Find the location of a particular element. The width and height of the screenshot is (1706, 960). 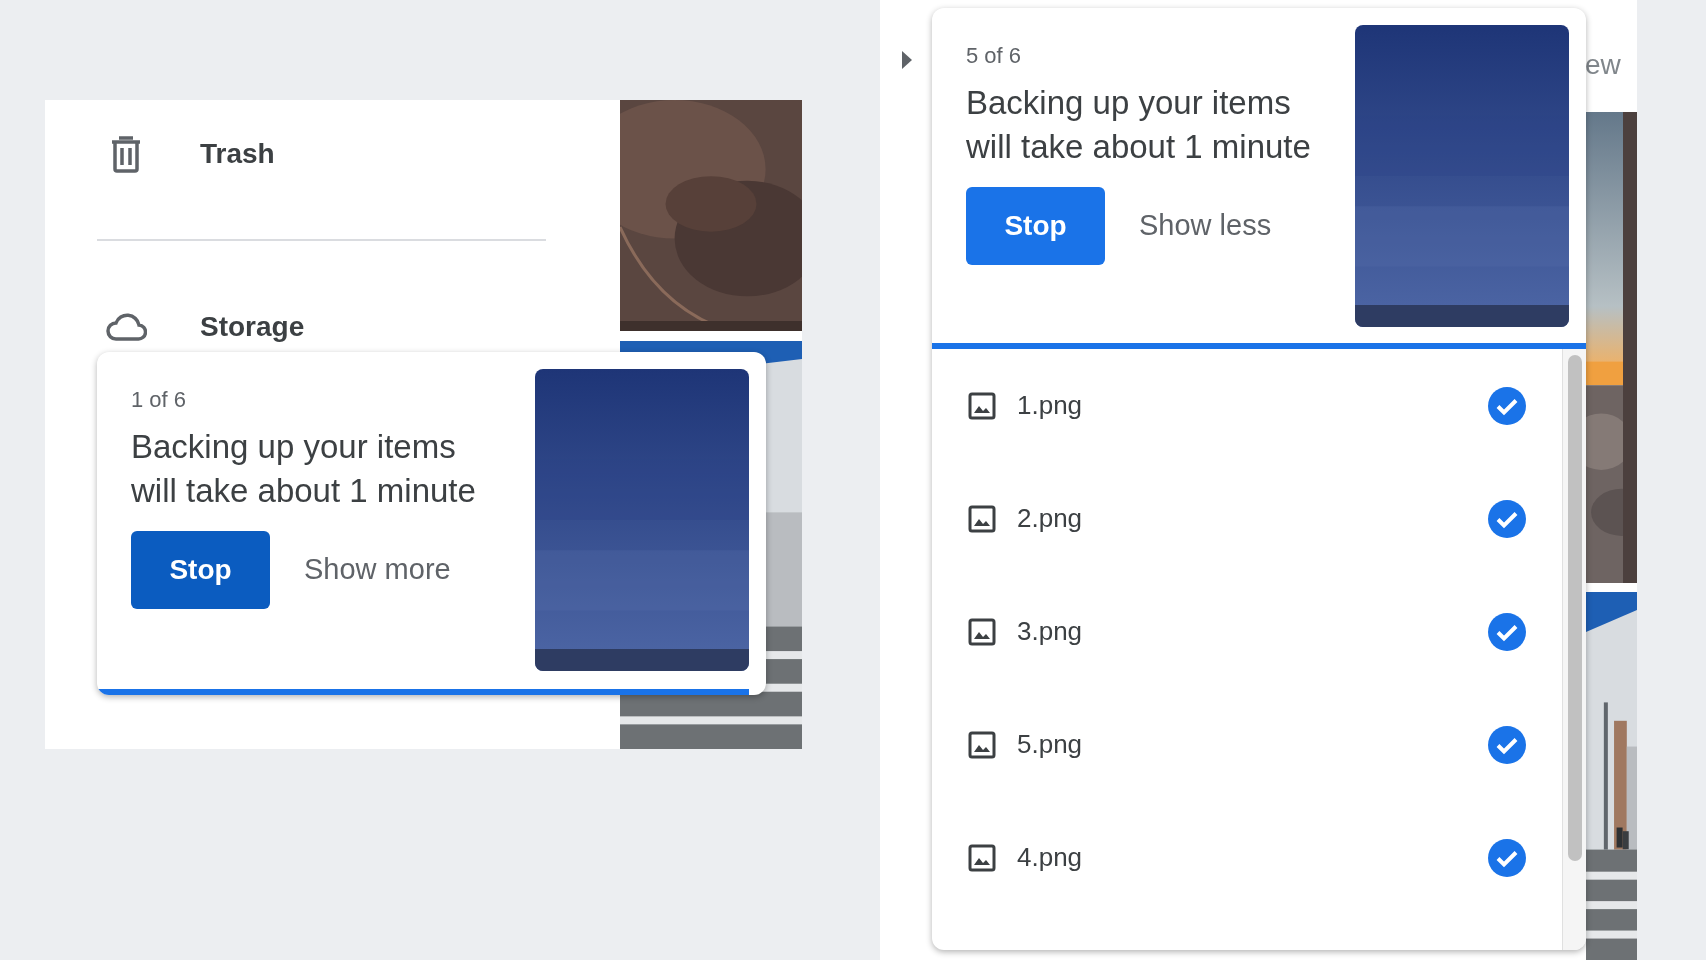

file-name: 4.png is located at coordinates (1050, 857).